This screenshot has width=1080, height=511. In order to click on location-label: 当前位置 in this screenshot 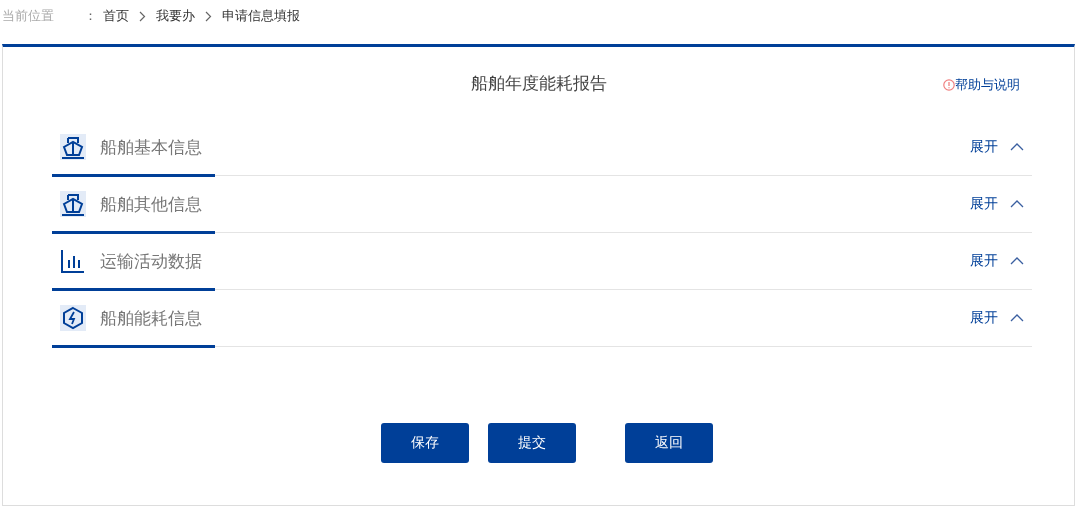, I will do `click(28, 16)`.